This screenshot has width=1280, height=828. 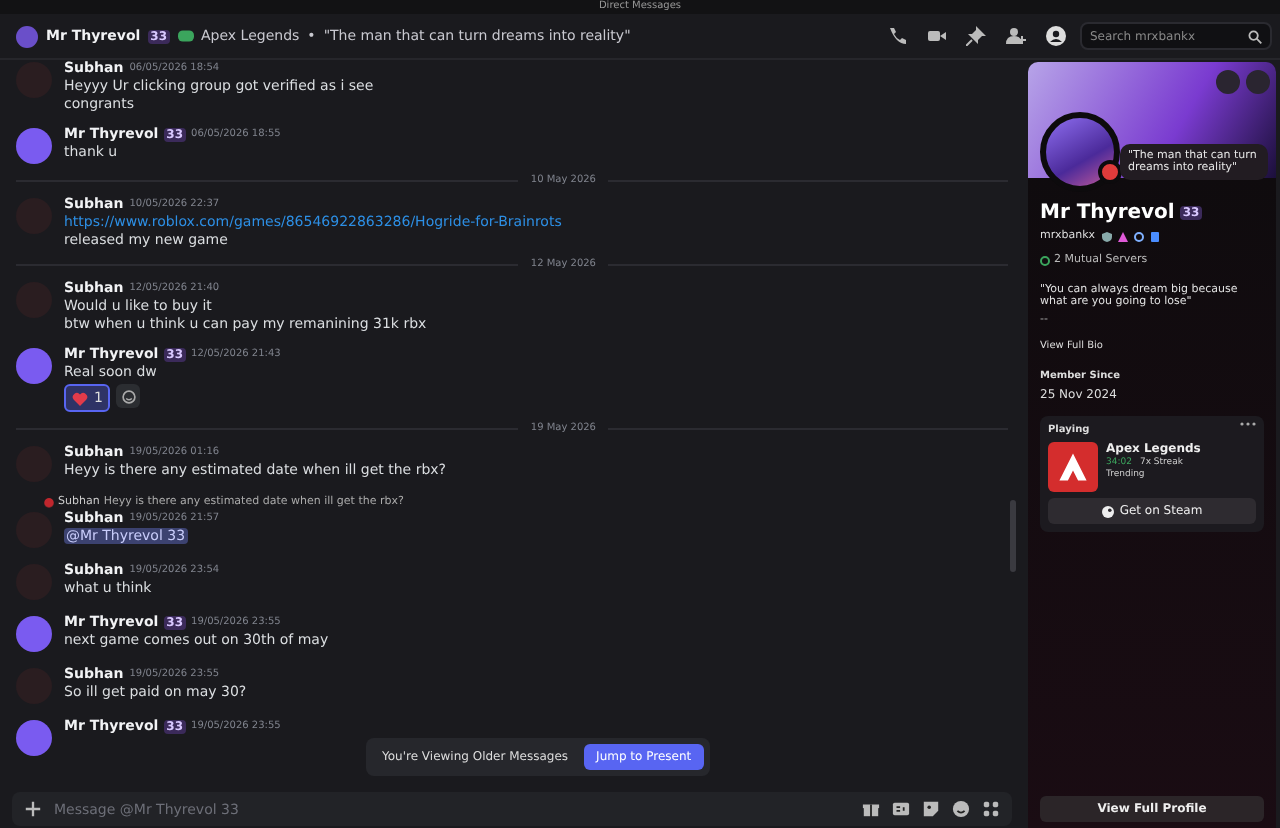 I want to click on add-reaction-button, so click(x=128, y=396).